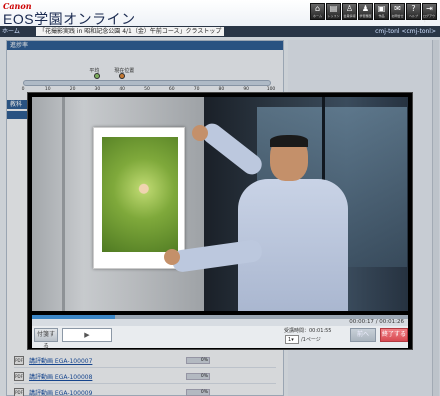 This screenshot has height=396, width=440. What do you see at coordinates (140, 194) in the screenshot?
I see `flower-photo` at bounding box center [140, 194].